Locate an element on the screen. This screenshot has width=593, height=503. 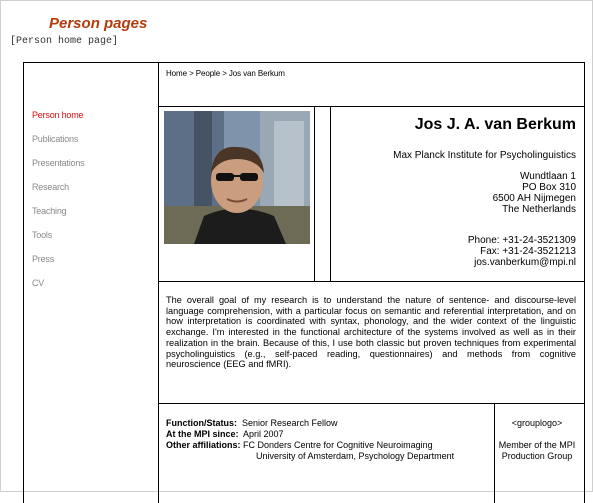
grouplogo-placeholder: <grouplogo> is located at coordinates (537, 423).